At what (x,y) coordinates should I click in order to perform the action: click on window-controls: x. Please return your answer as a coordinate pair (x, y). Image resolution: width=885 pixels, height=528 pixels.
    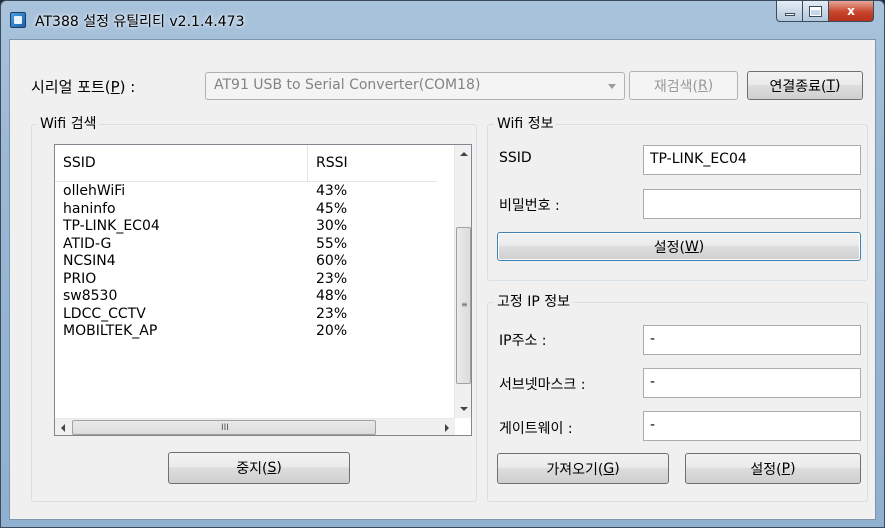
    Looking at the image, I should click on (825, 11).